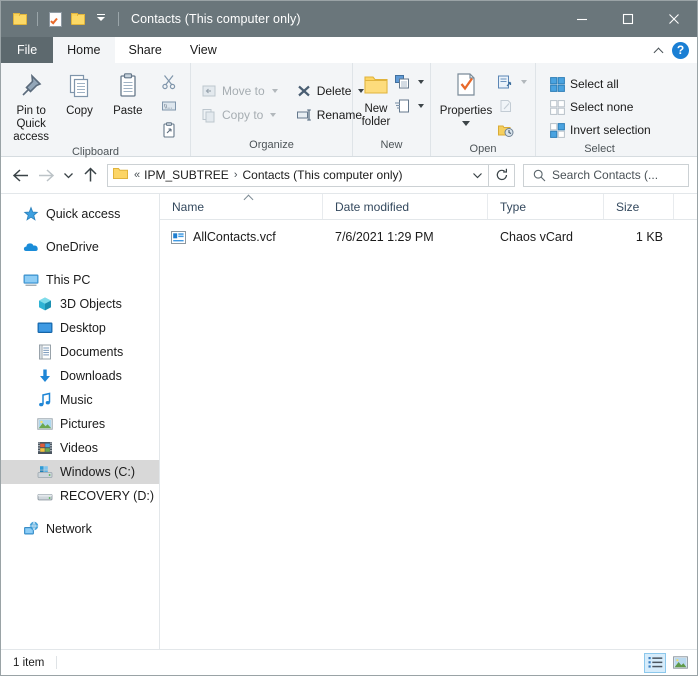 The width and height of the screenshot is (698, 676). What do you see at coordinates (209, 115) in the screenshot?
I see `copy-to-icon` at bounding box center [209, 115].